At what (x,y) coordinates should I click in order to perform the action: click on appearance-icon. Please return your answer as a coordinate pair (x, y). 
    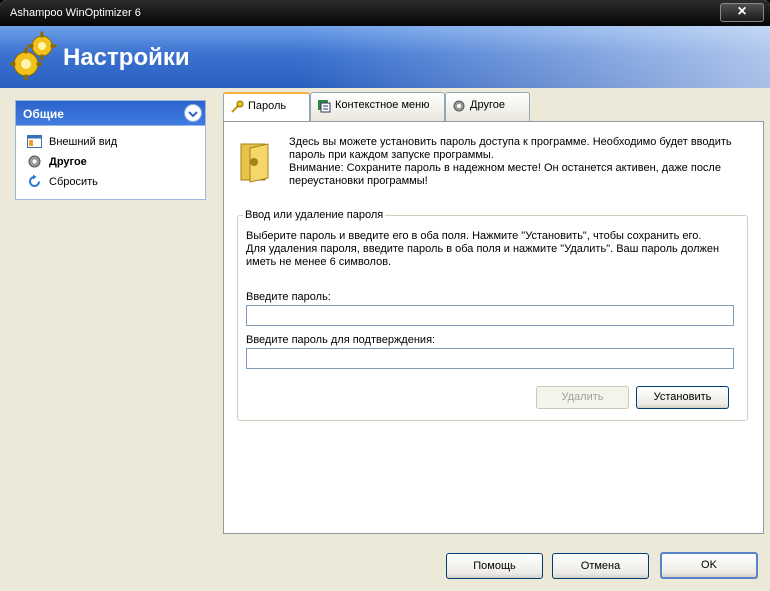
    Looking at the image, I should click on (34, 141).